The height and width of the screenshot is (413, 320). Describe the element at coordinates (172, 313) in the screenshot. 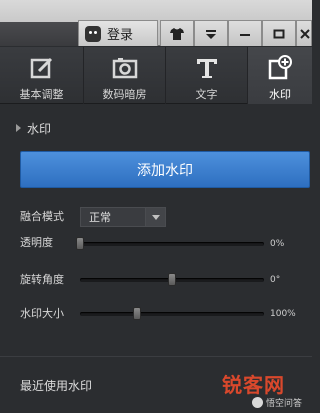

I see `size-slider` at that location.